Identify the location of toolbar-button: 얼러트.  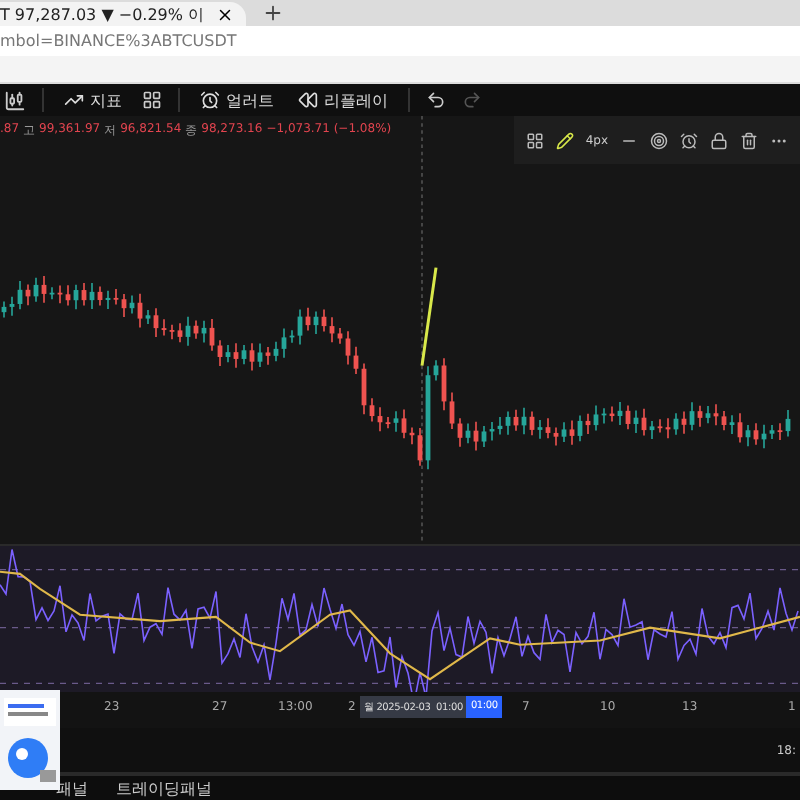
(237, 100).